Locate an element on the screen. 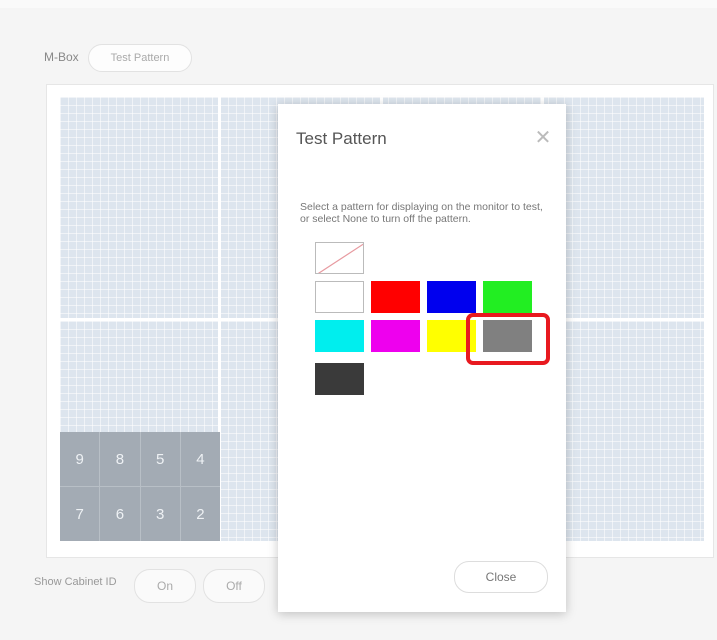 The image size is (717, 640). pattern-dark-gray is located at coordinates (339, 379).